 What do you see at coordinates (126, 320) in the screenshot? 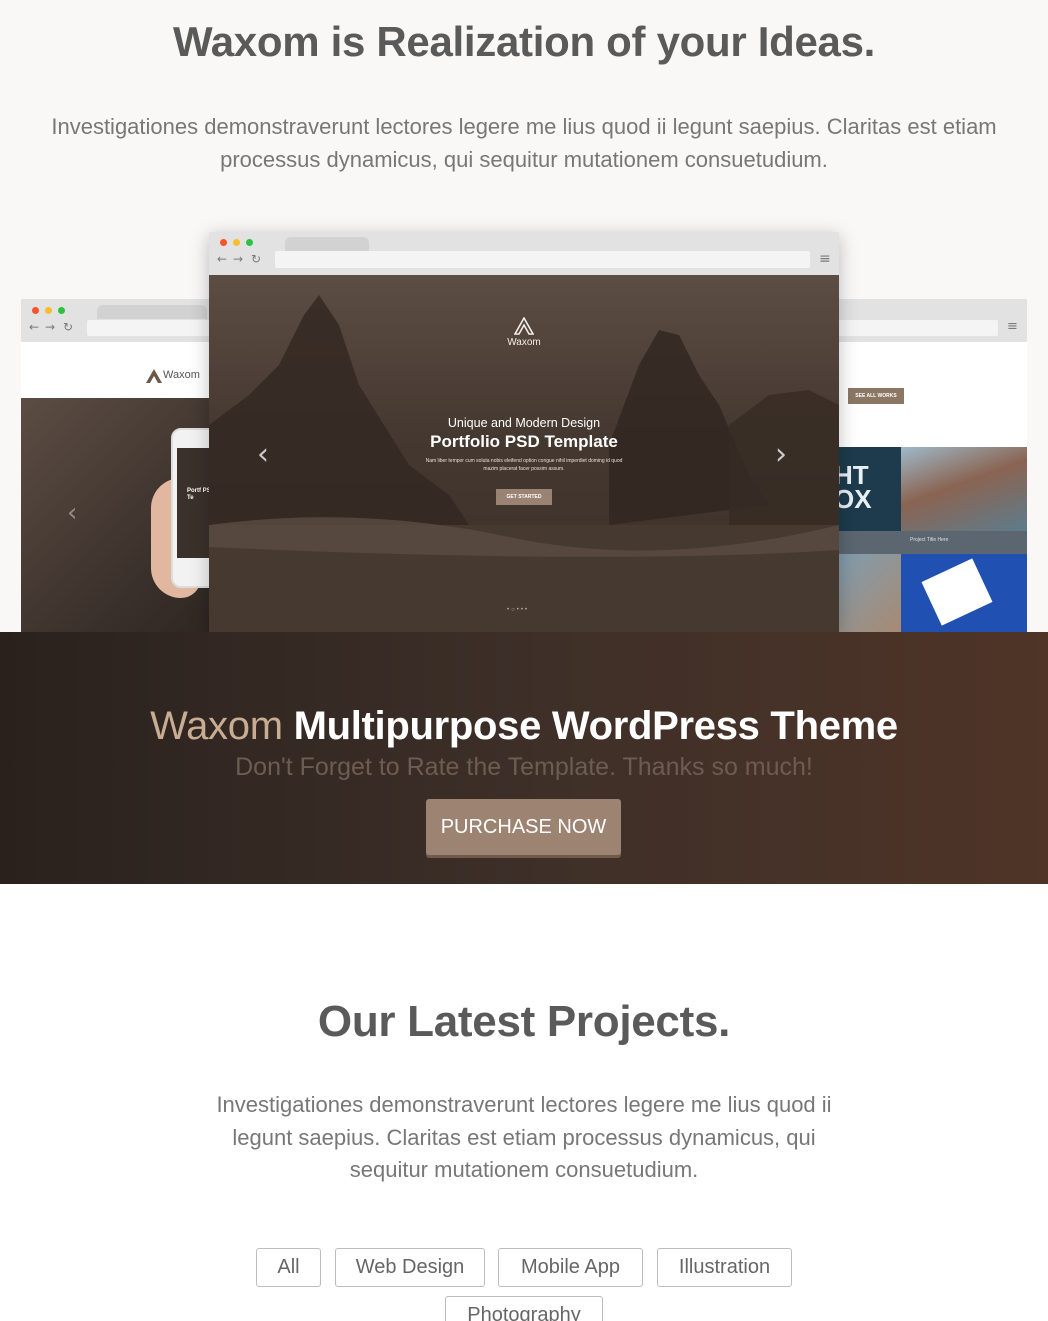
I see `browser-chrome: ← → ↻` at bounding box center [126, 320].